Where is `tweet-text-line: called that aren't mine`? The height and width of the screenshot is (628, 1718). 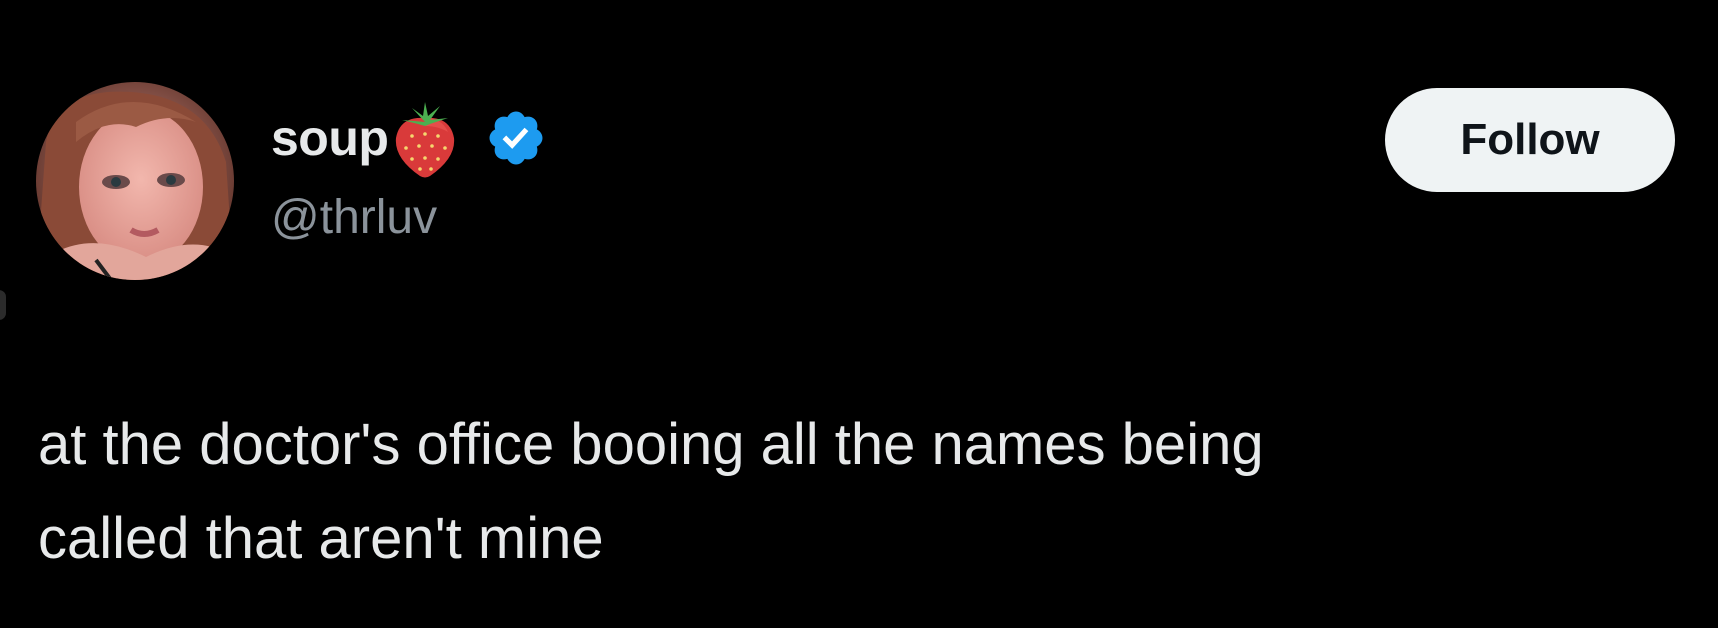
tweet-text-line: called that aren't mine is located at coordinates (321, 538).